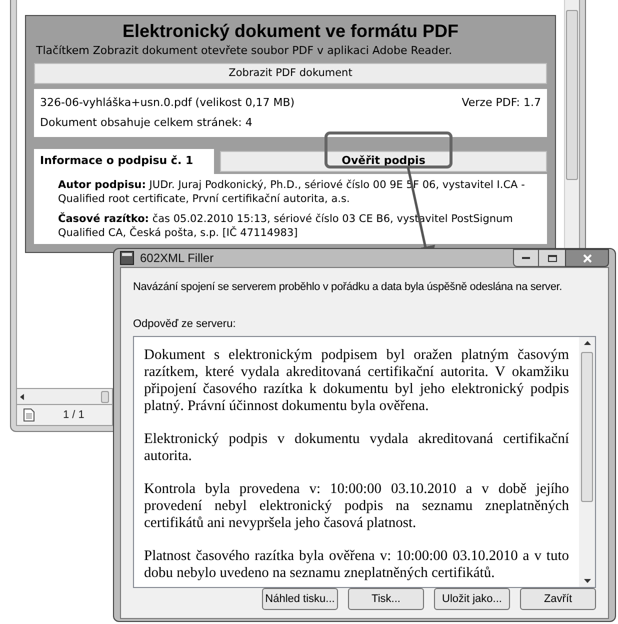  What do you see at coordinates (147, 123) in the screenshot?
I see `page-count: Dokument obsahuje celkem stránek: 4` at bounding box center [147, 123].